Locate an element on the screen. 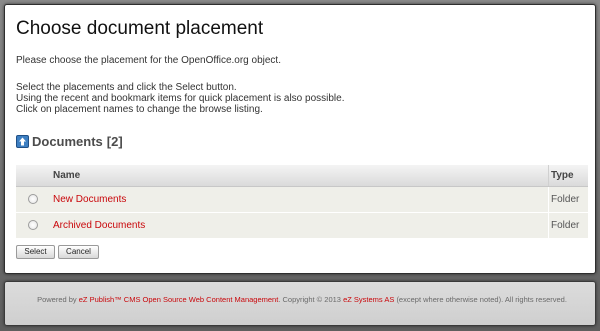 The height and width of the screenshot is (331, 600). footer-company-link: eZ Systems AS is located at coordinates (368, 299).